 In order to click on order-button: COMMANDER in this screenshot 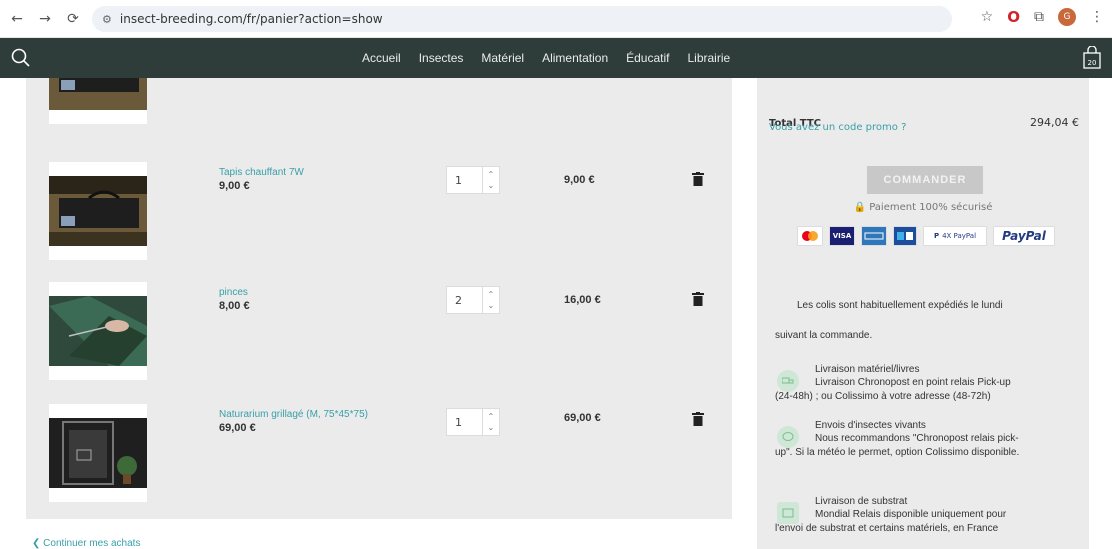, I will do `click(925, 180)`.